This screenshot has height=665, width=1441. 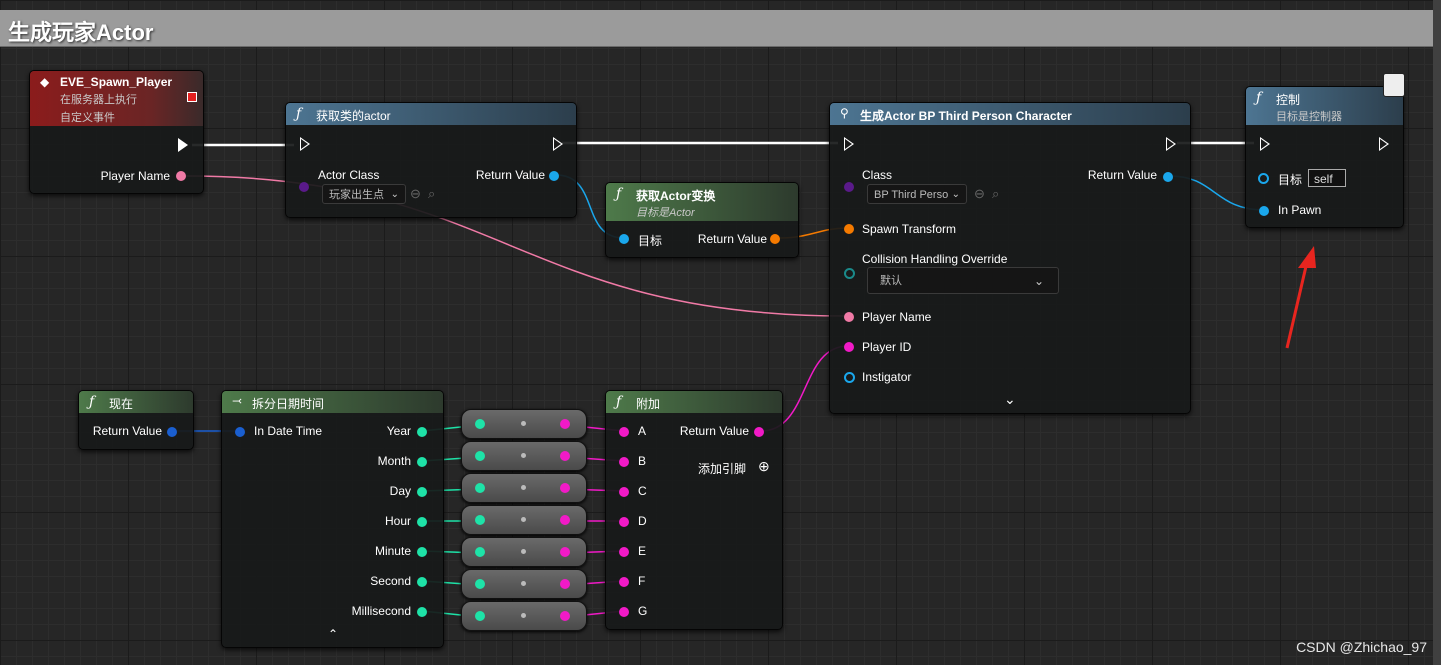 I want to click on add-pin-label: 添加引脚, so click(x=722, y=468).